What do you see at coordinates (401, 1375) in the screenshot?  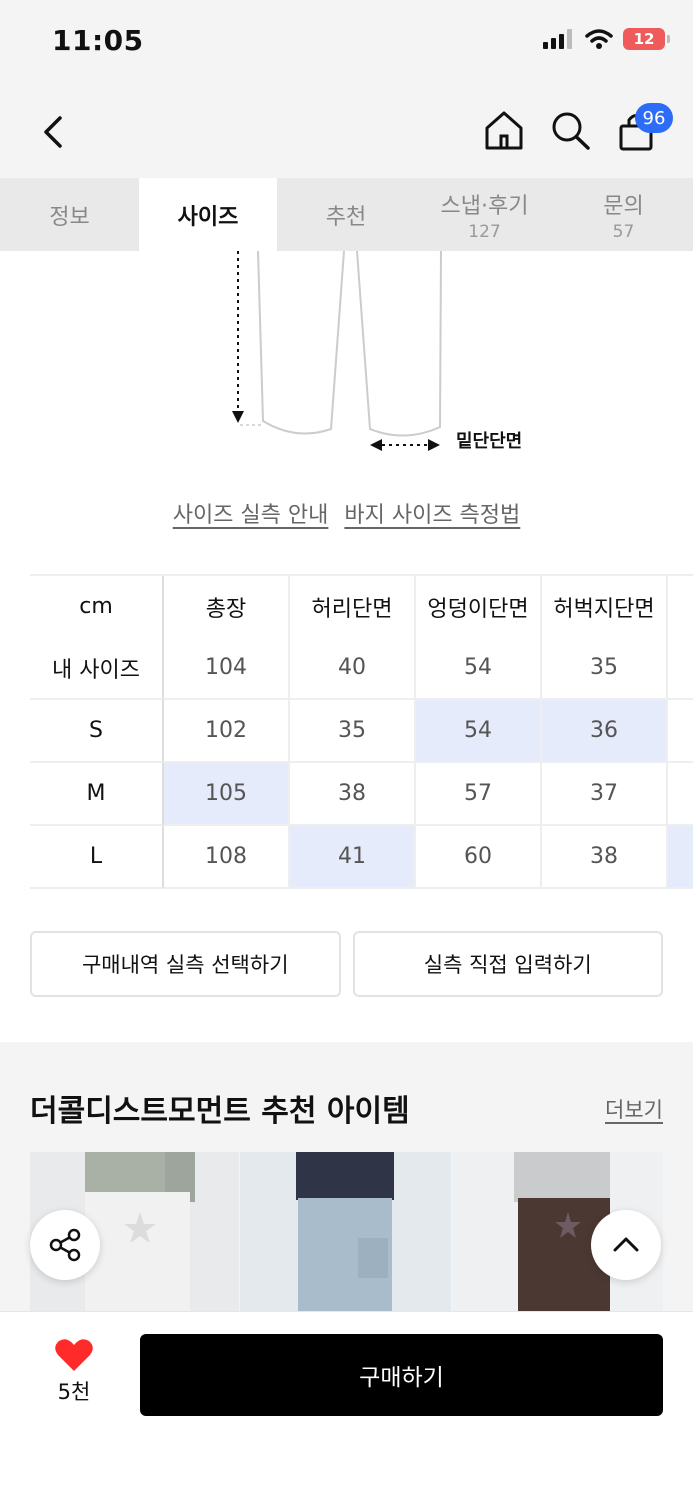 I see `buy-button: 구매하기` at bounding box center [401, 1375].